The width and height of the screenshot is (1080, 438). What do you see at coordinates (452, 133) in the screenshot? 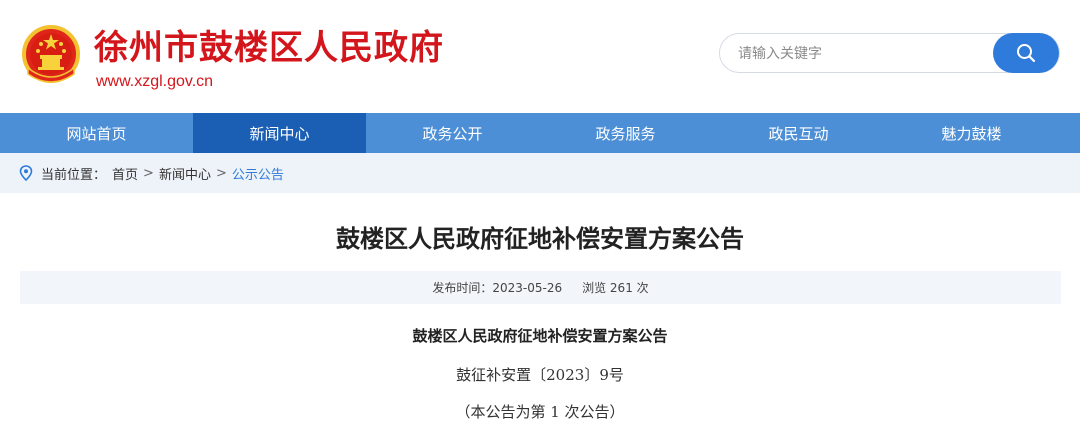
I see `nav-item-gov-affairs: 政务公开` at bounding box center [452, 133].